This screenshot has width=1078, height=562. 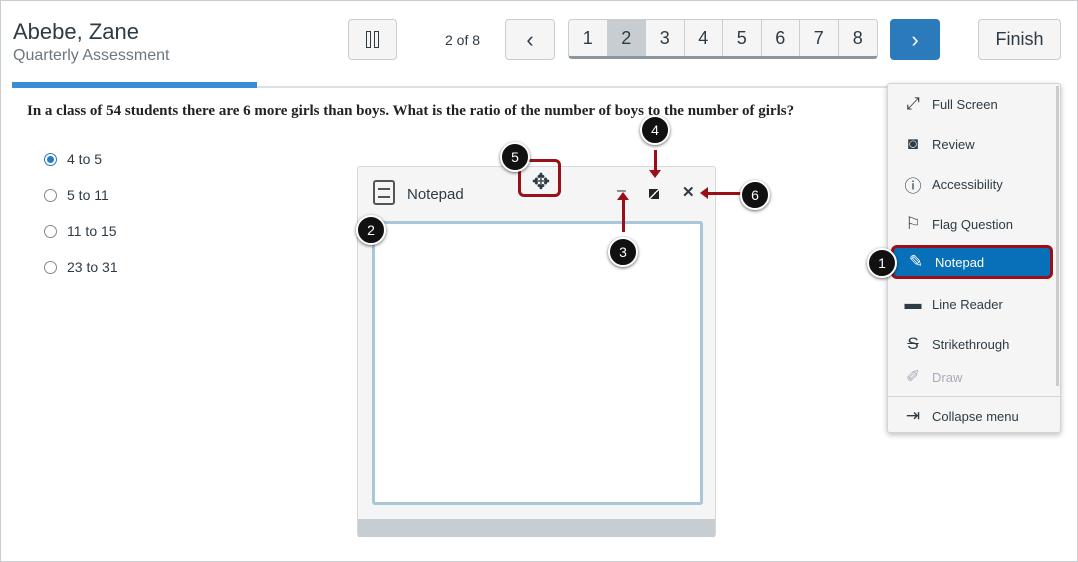 I want to click on review-icon: ◙, so click(x=913, y=143).